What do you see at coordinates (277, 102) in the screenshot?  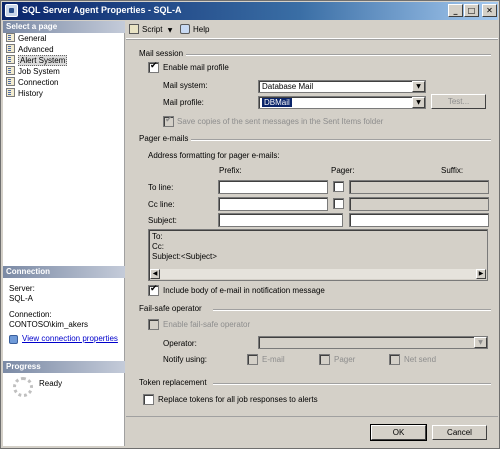 I see `mail-profile-value: DBMail` at bounding box center [277, 102].